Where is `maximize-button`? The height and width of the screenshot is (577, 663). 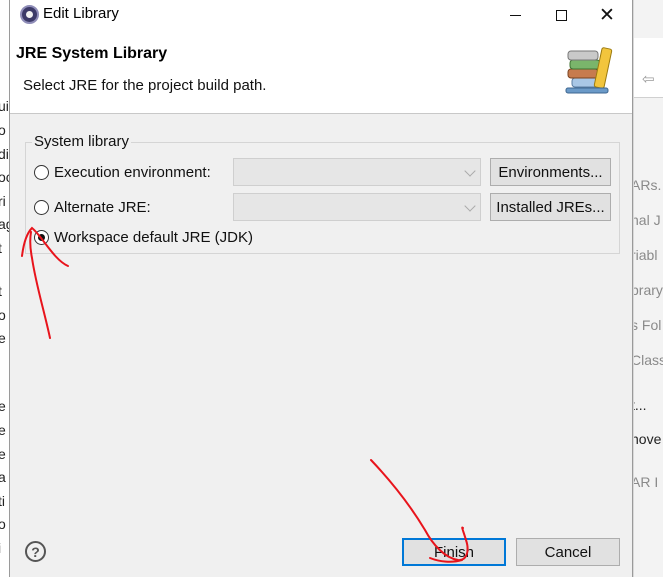
maximize-button is located at coordinates (561, 15).